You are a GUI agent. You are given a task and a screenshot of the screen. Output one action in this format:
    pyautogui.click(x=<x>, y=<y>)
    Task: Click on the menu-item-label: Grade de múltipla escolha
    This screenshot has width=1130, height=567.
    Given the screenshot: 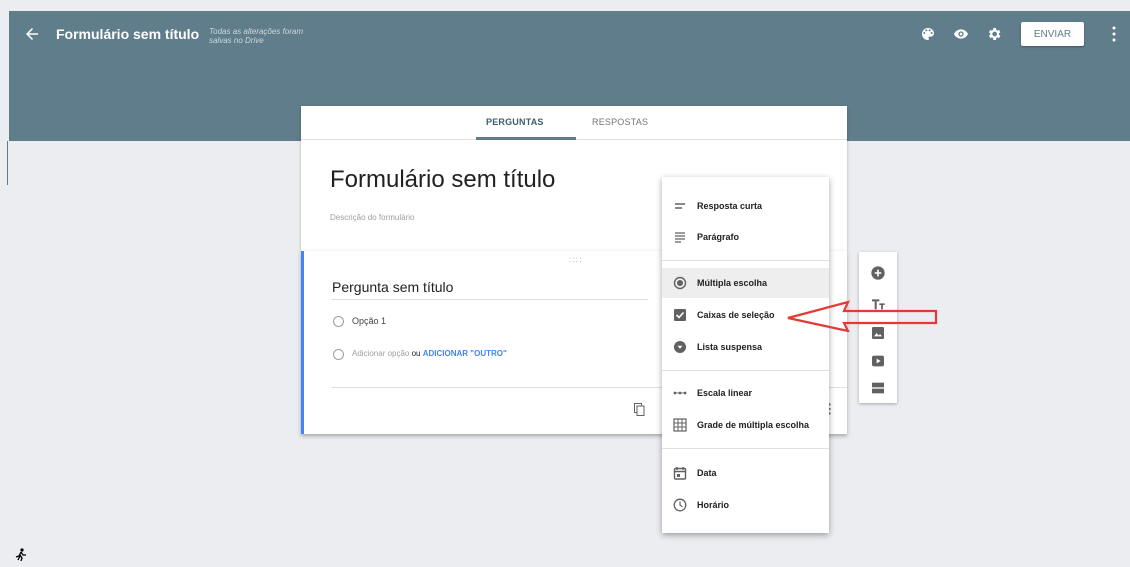 What is the action you would take?
    pyautogui.click(x=753, y=425)
    